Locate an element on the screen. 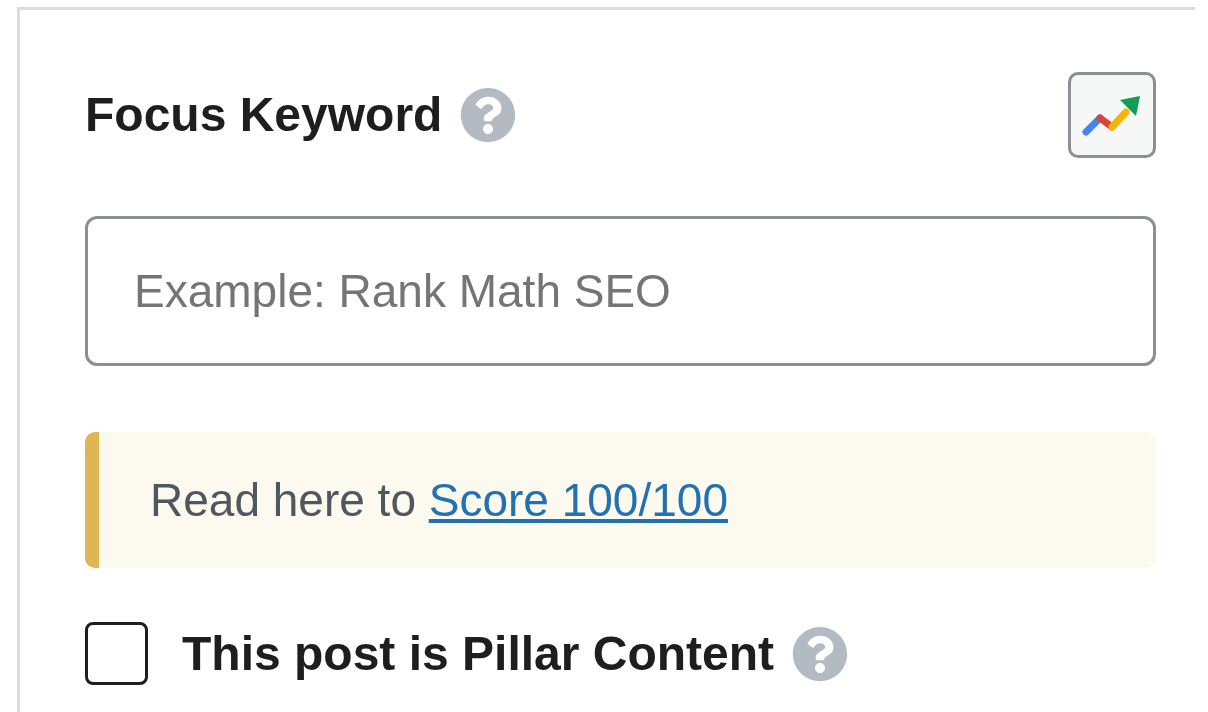 The width and height of the screenshot is (1208, 712). notice-text: Read here to Score 100/100 is located at coordinates (439, 500).